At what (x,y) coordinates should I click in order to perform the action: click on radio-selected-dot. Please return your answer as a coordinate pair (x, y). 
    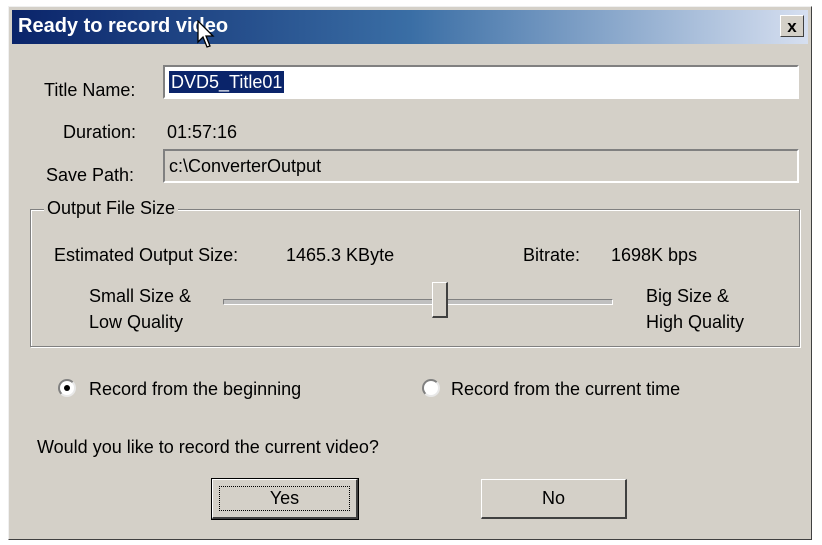
    Looking at the image, I should click on (67, 388).